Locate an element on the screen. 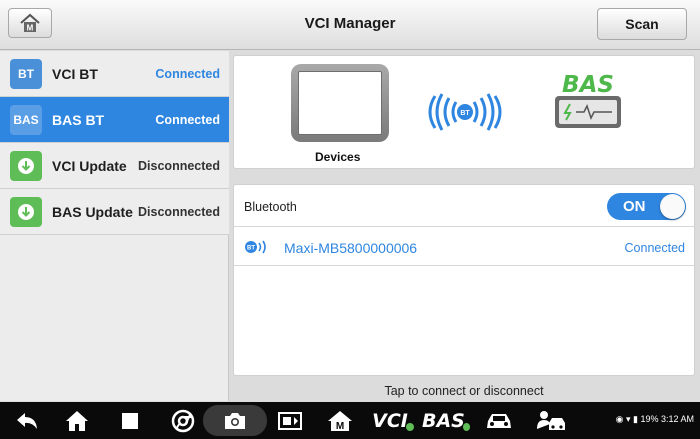 The height and width of the screenshot is (439, 700). battery-time-text: 19% 3:12 AM is located at coordinates (667, 419).